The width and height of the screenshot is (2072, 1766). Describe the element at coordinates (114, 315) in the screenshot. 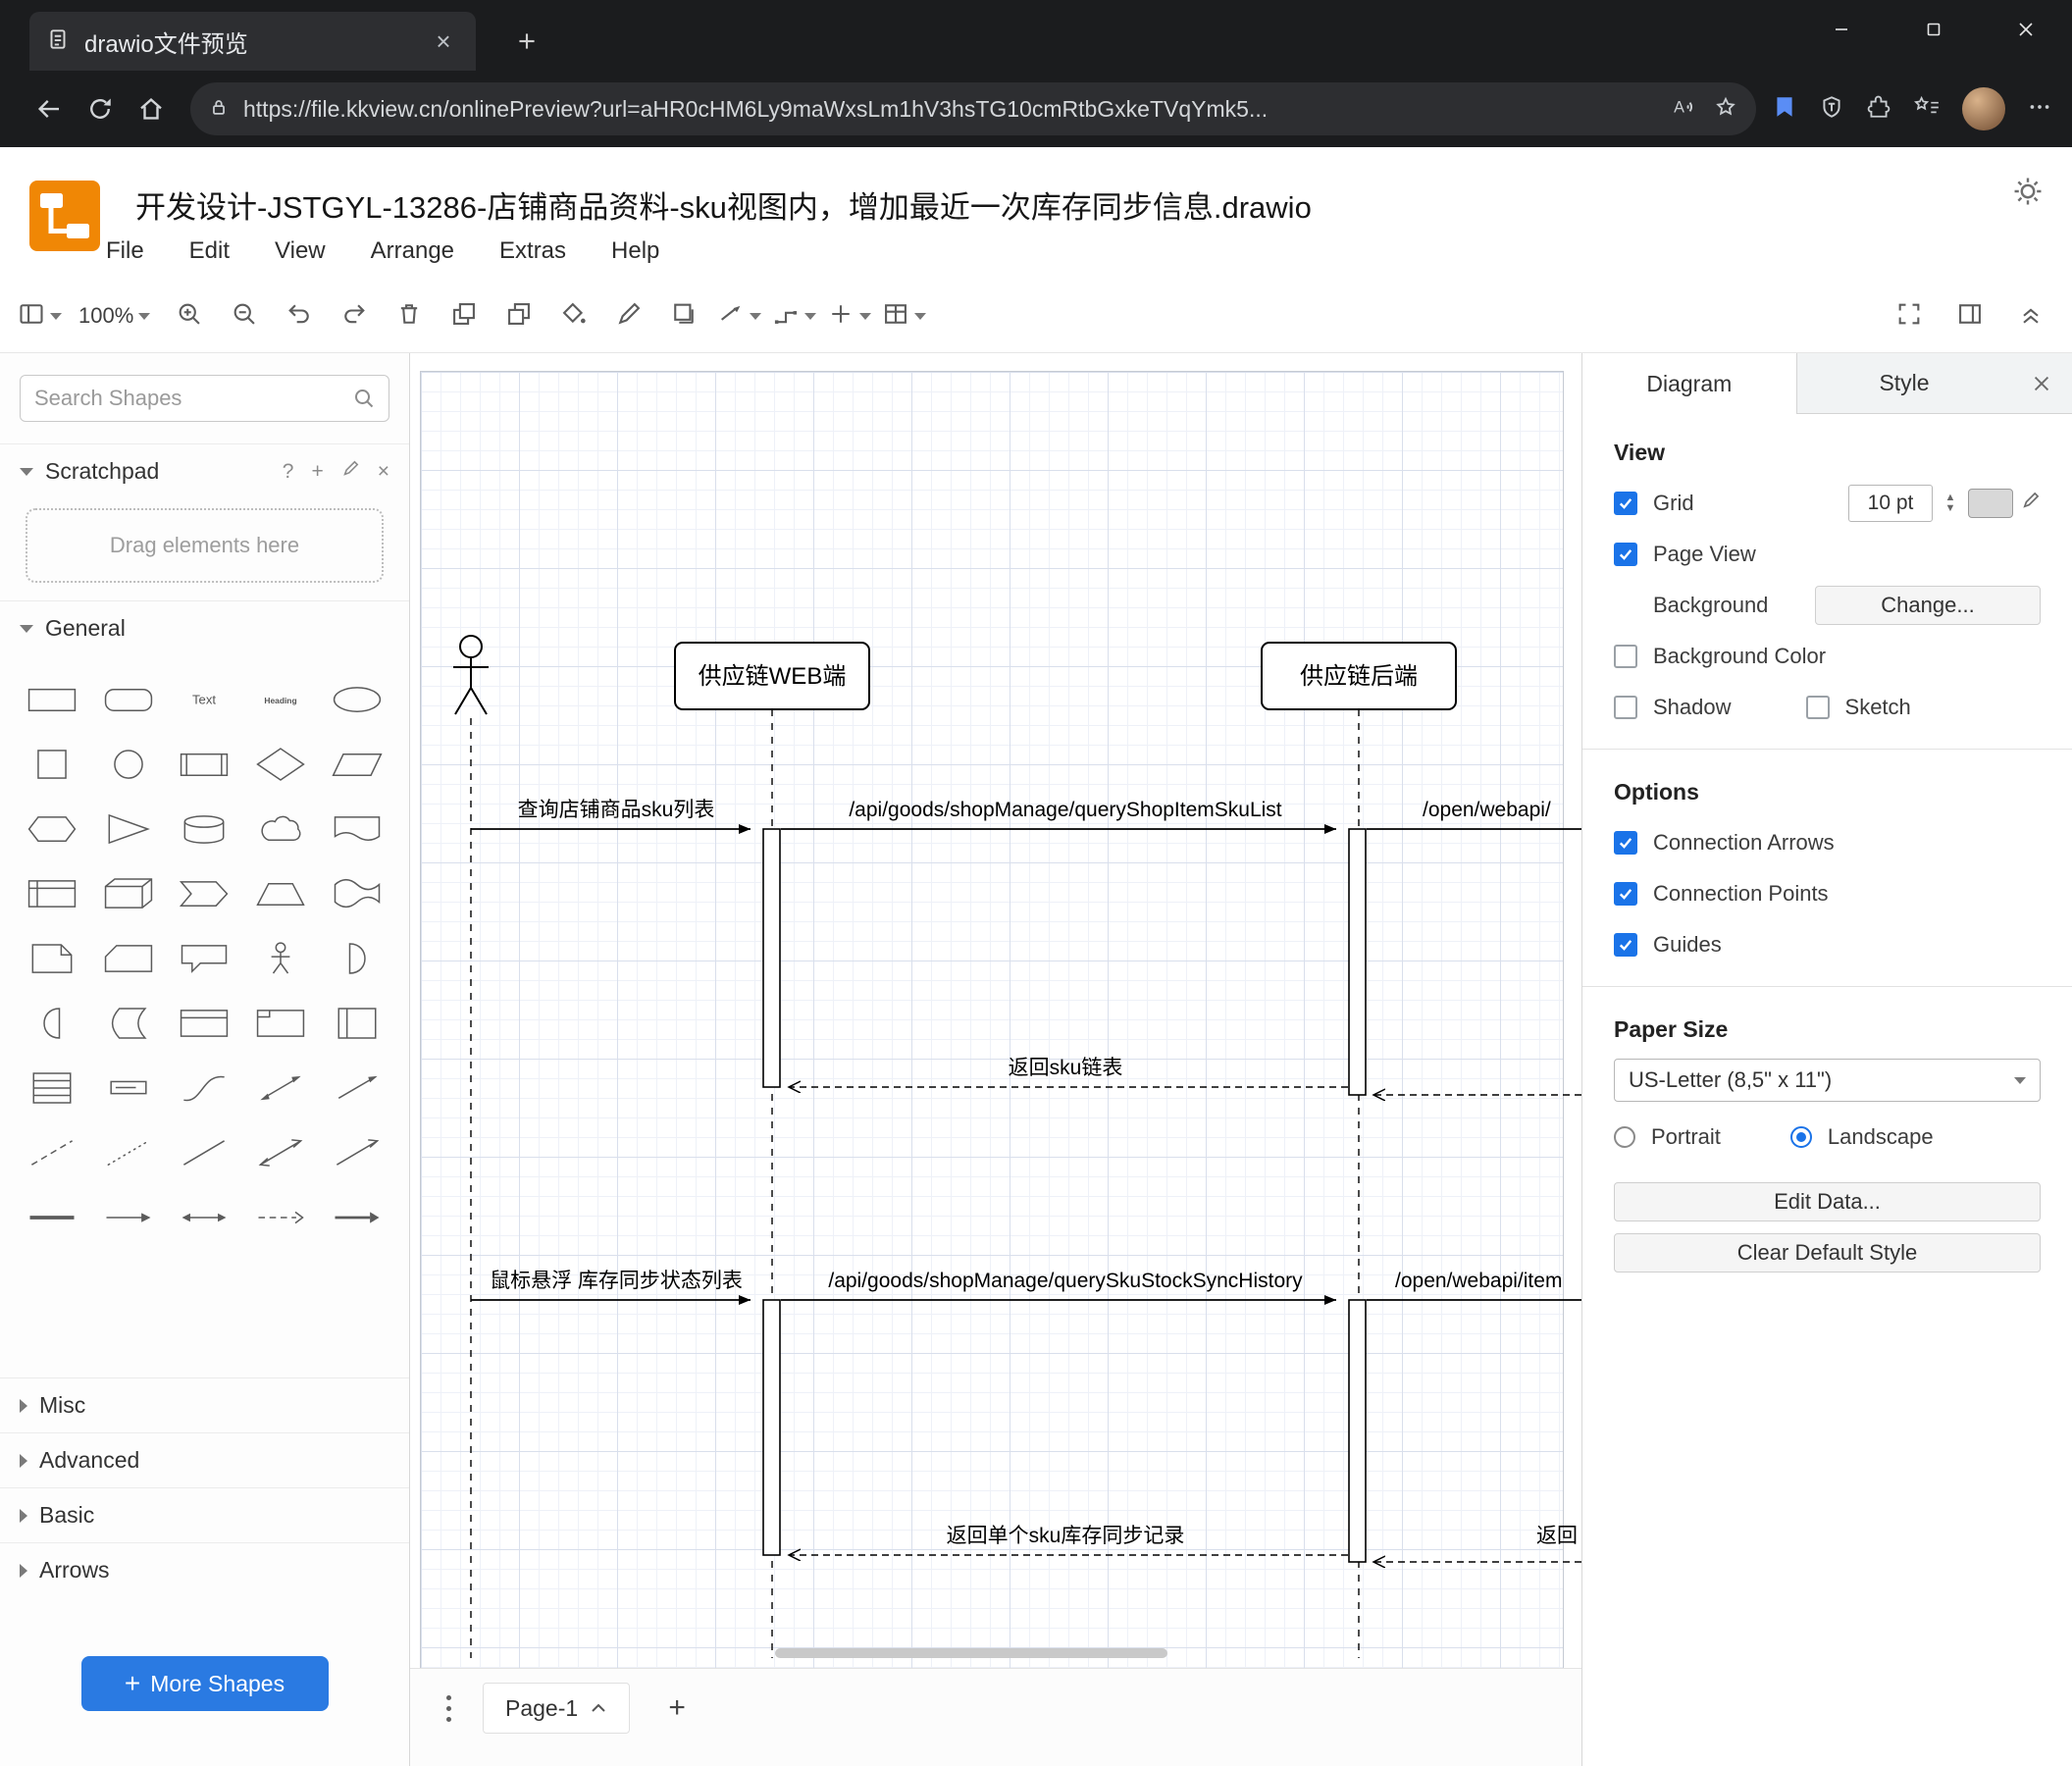

I see `zoom-level-dropdown: 100%` at that location.